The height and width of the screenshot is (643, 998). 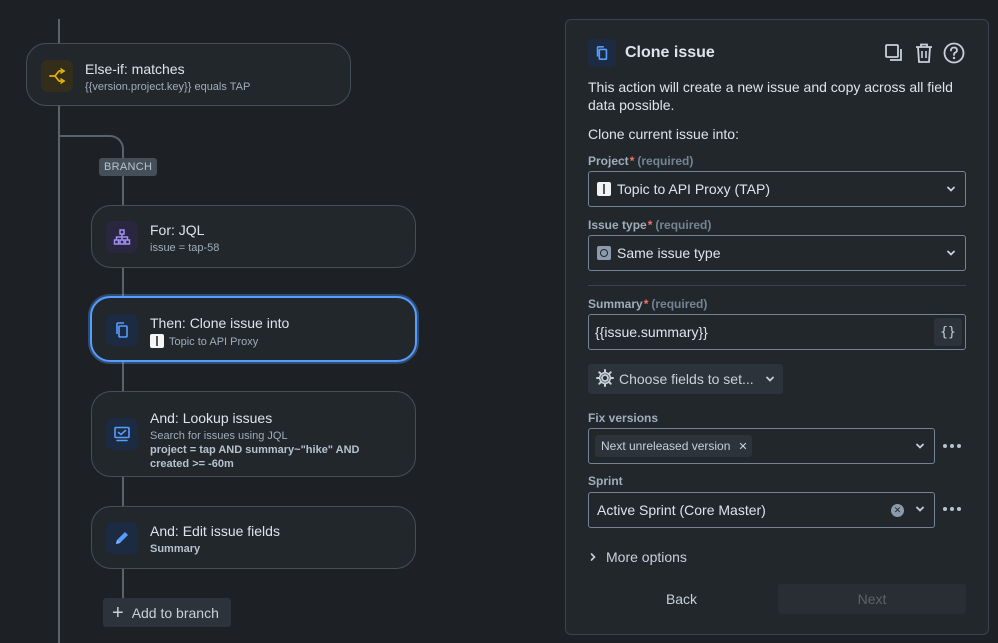 What do you see at coordinates (604, 253) in the screenshot?
I see `issue-type-icon` at bounding box center [604, 253].